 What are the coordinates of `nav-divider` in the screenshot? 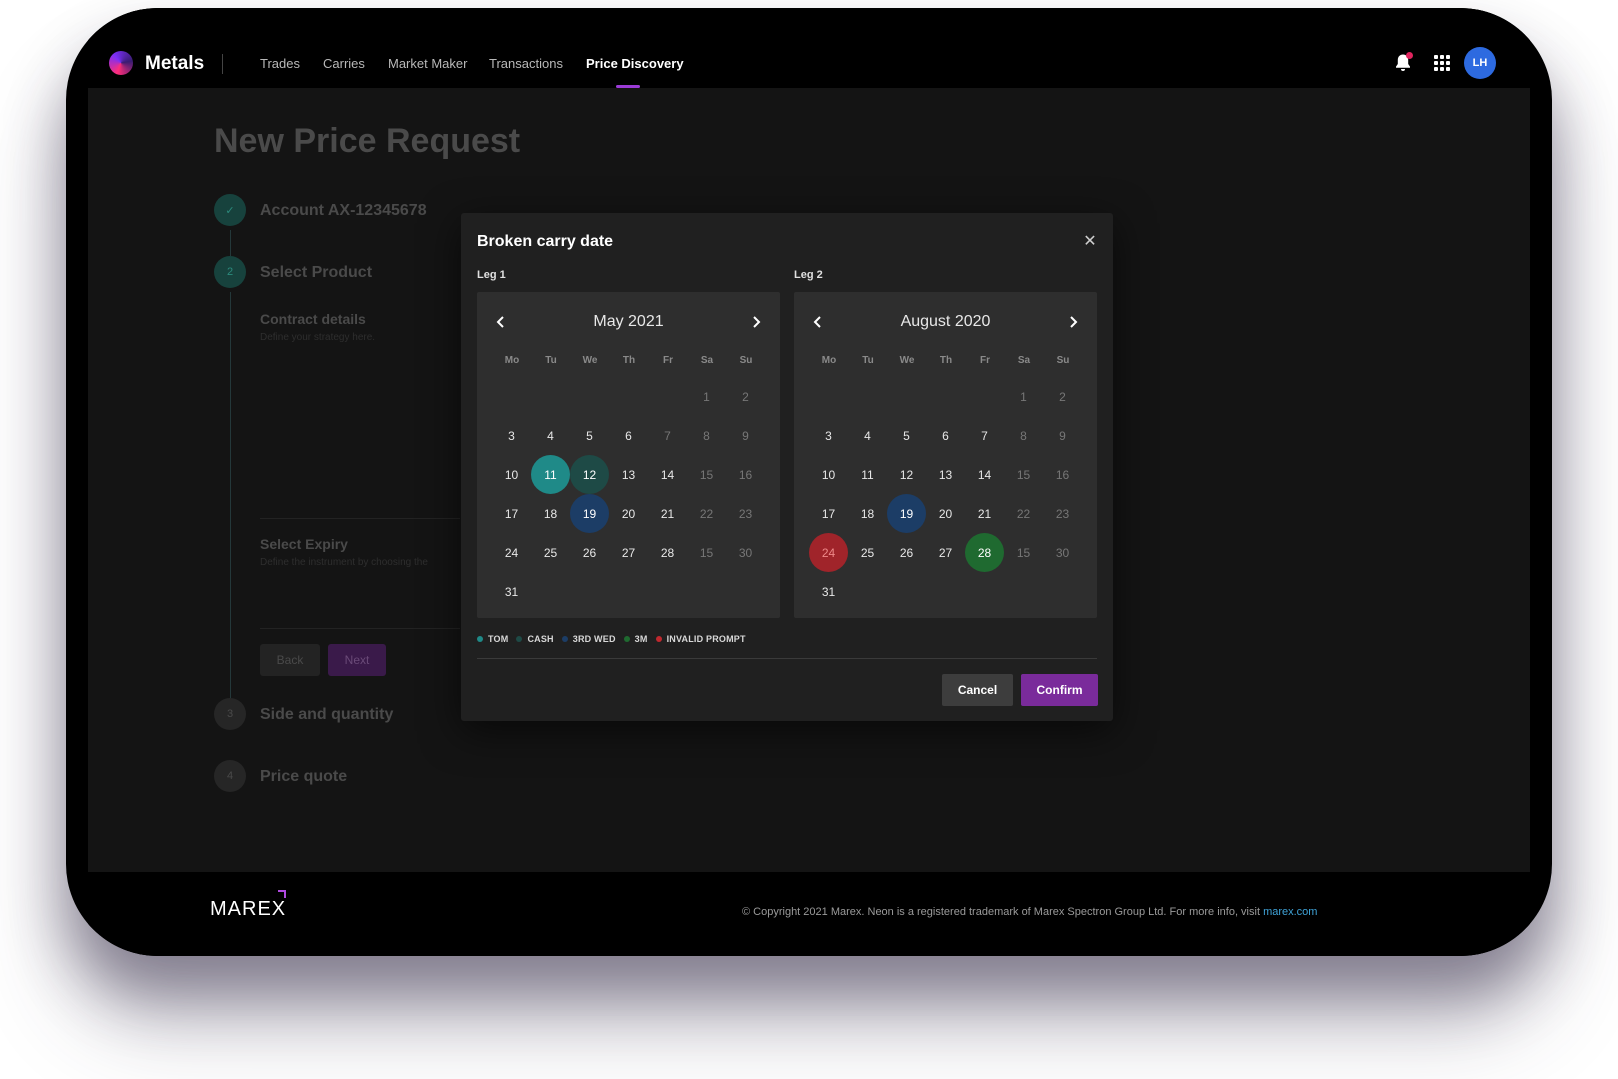 It's located at (222, 64).